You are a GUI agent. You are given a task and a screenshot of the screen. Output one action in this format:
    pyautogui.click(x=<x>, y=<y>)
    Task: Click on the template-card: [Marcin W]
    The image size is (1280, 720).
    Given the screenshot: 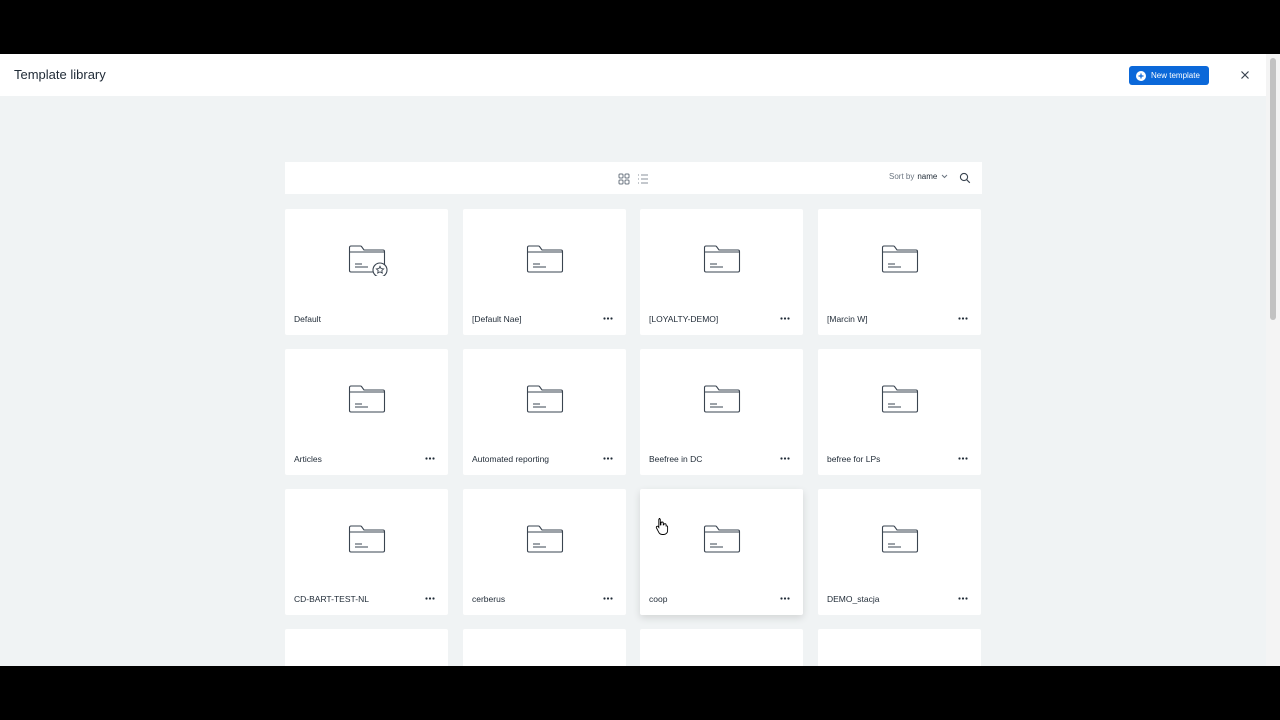 What is the action you would take?
    pyautogui.click(x=899, y=272)
    